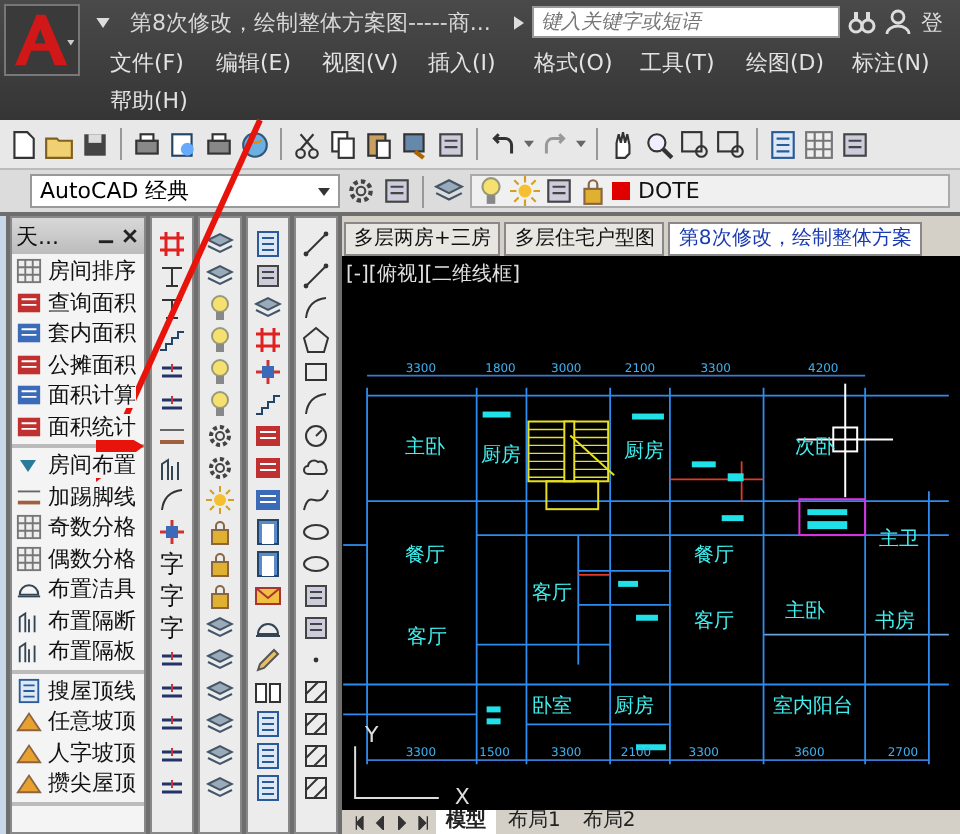 The width and height of the screenshot is (960, 834). Describe the element at coordinates (422, 239) in the screenshot. I see `document-tab: 多层两房+三房` at that location.